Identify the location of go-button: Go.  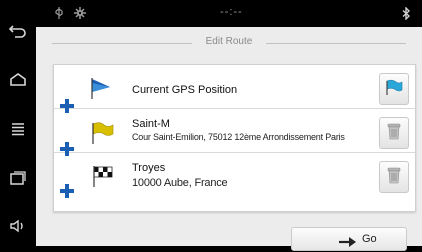
(349, 239).